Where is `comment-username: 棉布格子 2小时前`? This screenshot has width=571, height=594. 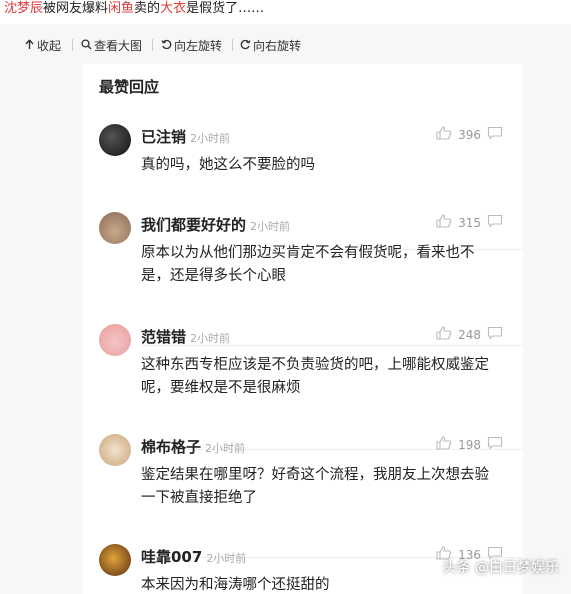 comment-username: 棉布格子 2小时前 is located at coordinates (193, 446).